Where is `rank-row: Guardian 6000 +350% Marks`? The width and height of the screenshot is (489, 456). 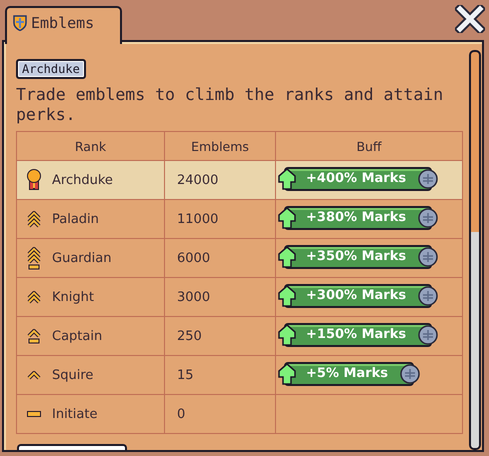
rank-row: Guardian 6000 +350% Marks is located at coordinates (239, 258).